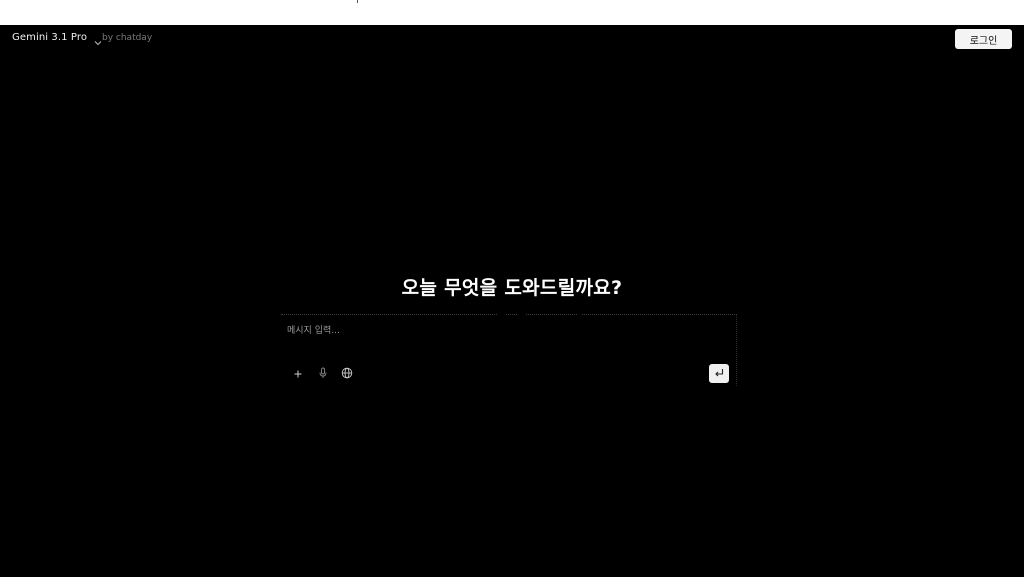 Image resolution: width=1024 pixels, height=577 pixels. What do you see at coordinates (497, 331) in the screenshot?
I see `message-input` at bounding box center [497, 331].